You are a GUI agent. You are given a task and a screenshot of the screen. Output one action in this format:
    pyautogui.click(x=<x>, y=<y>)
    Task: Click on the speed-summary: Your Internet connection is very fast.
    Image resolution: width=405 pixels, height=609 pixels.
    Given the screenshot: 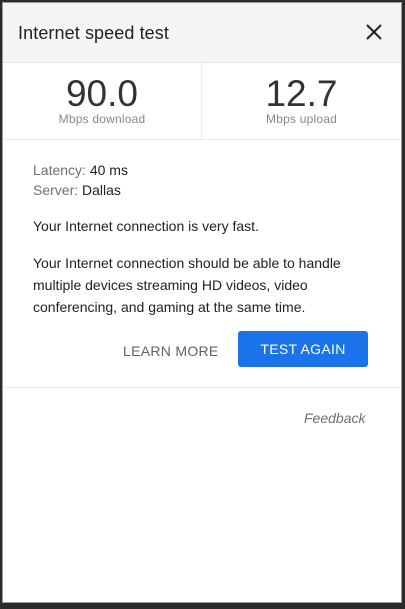 What is the action you would take?
    pyautogui.click(x=146, y=226)
    